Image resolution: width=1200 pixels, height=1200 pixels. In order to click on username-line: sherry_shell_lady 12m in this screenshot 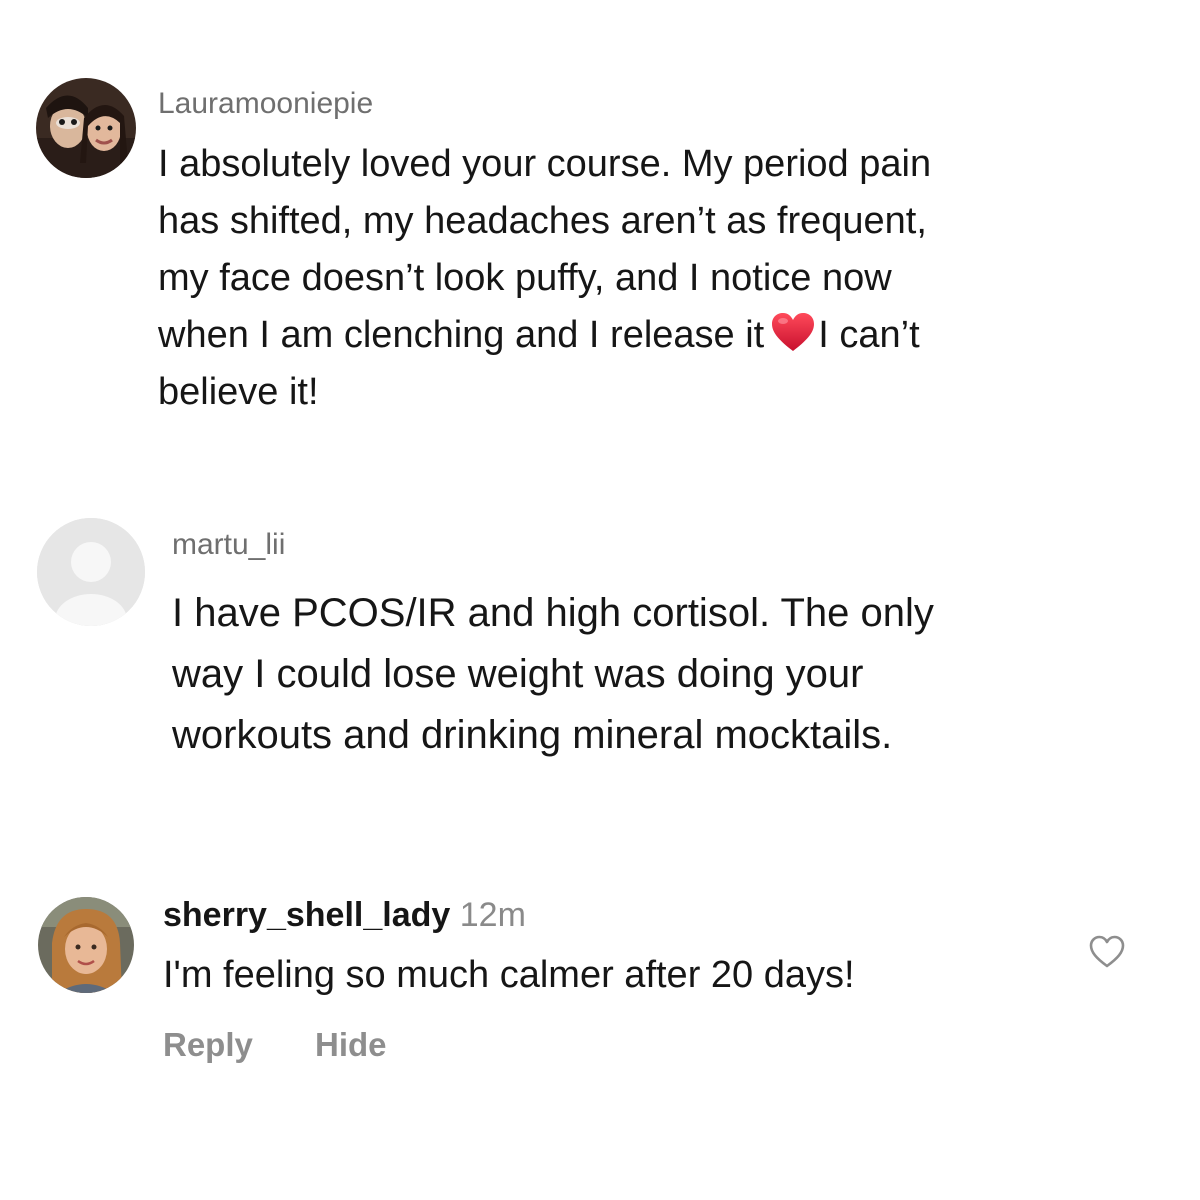, I will do `click(344, 915)`.